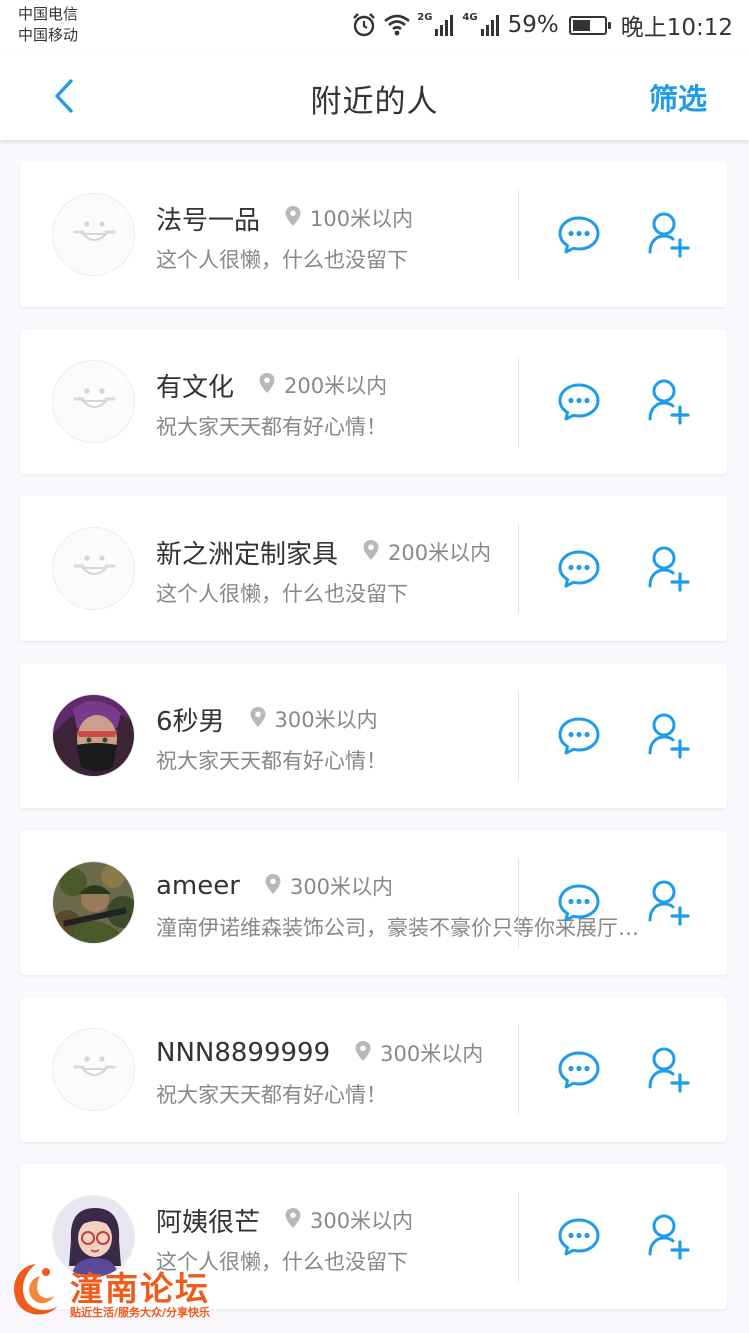 The image size is (749, 1333). Describe the element at coordinates (48, 14) in the screenshot. I see `carrier-1: 中国电信` at that location.